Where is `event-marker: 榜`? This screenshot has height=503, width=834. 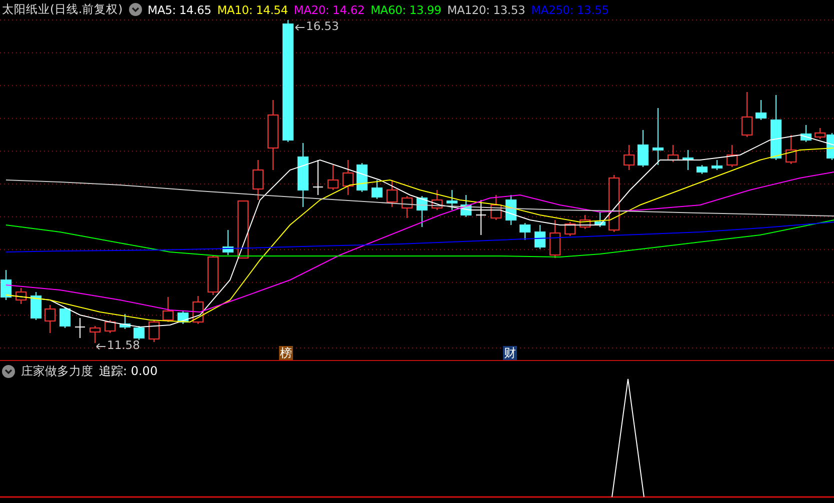
event-marker: 榜 is located at coordinates (286, 353).